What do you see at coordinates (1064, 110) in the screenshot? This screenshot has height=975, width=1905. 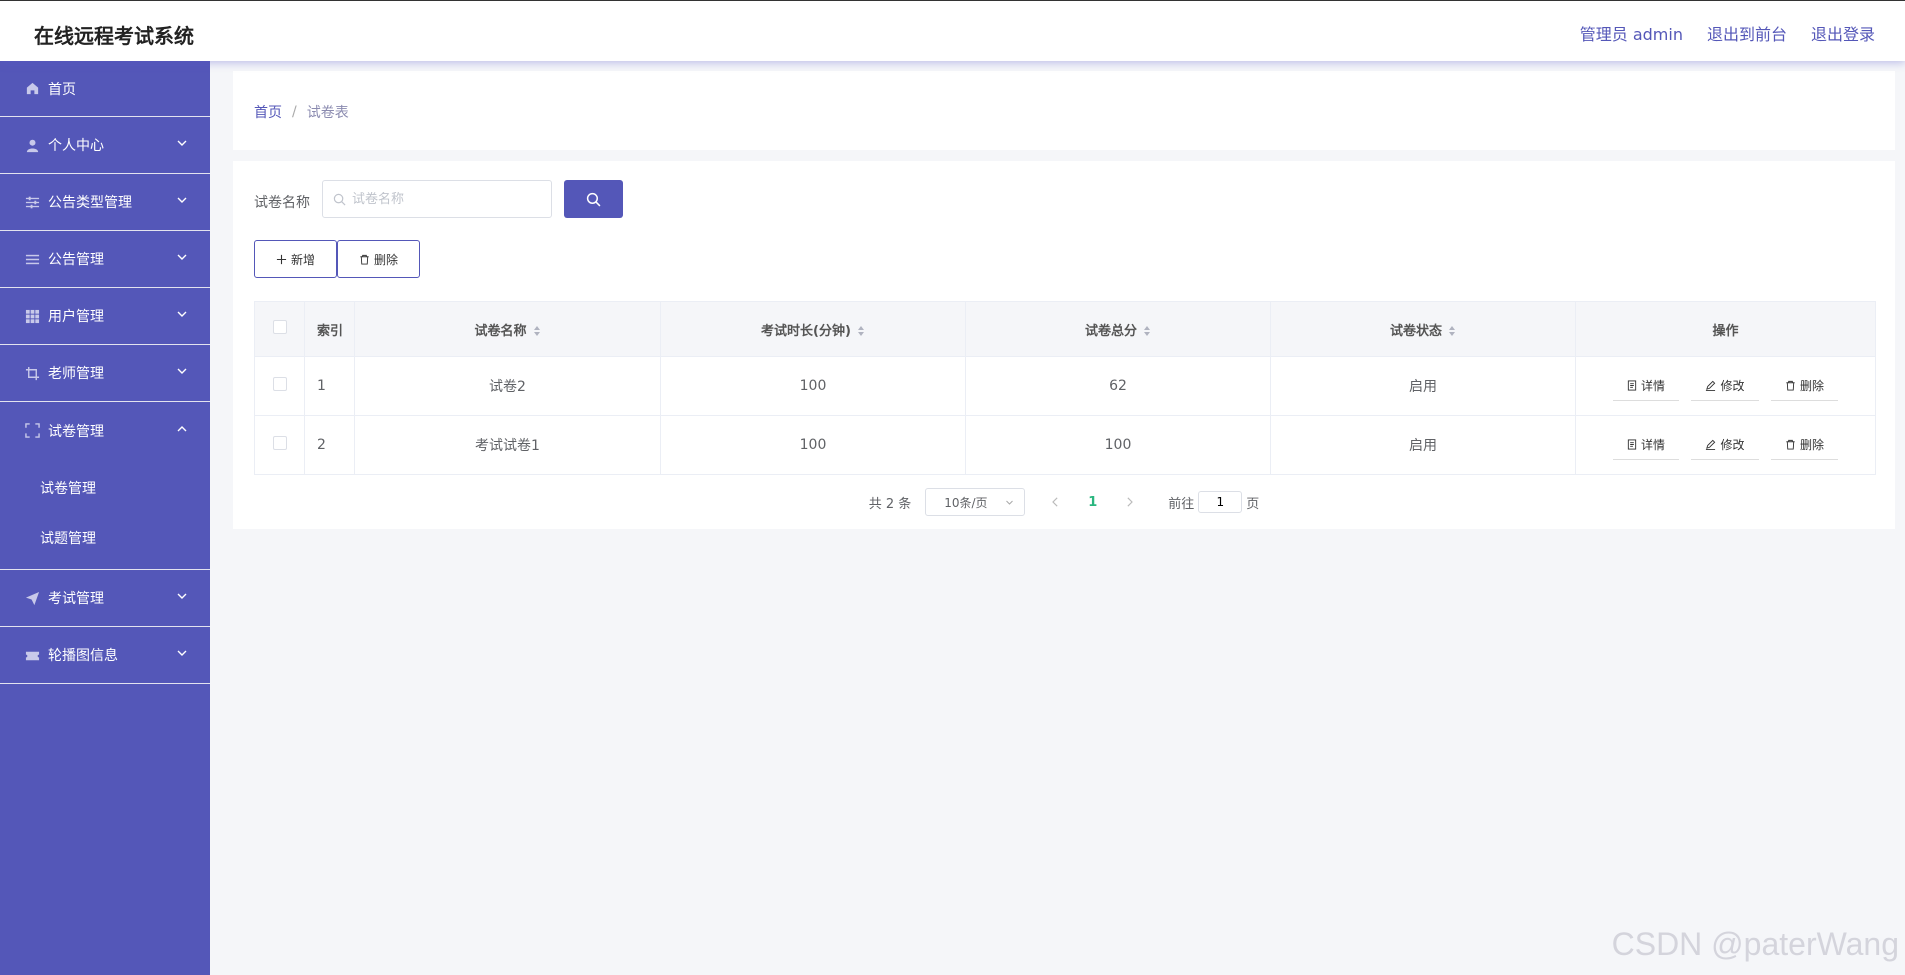 I see `breadcrumb-card: 首页 / 试卷表` at bounding box center [1064, 110].